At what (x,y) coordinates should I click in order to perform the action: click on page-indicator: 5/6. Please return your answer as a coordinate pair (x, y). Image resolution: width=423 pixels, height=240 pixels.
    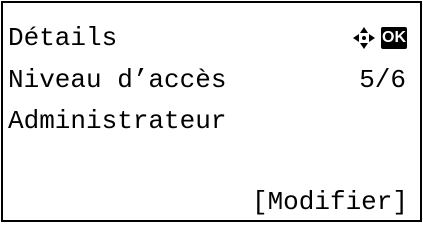
    Looking at the image, I should click on (382, 80).